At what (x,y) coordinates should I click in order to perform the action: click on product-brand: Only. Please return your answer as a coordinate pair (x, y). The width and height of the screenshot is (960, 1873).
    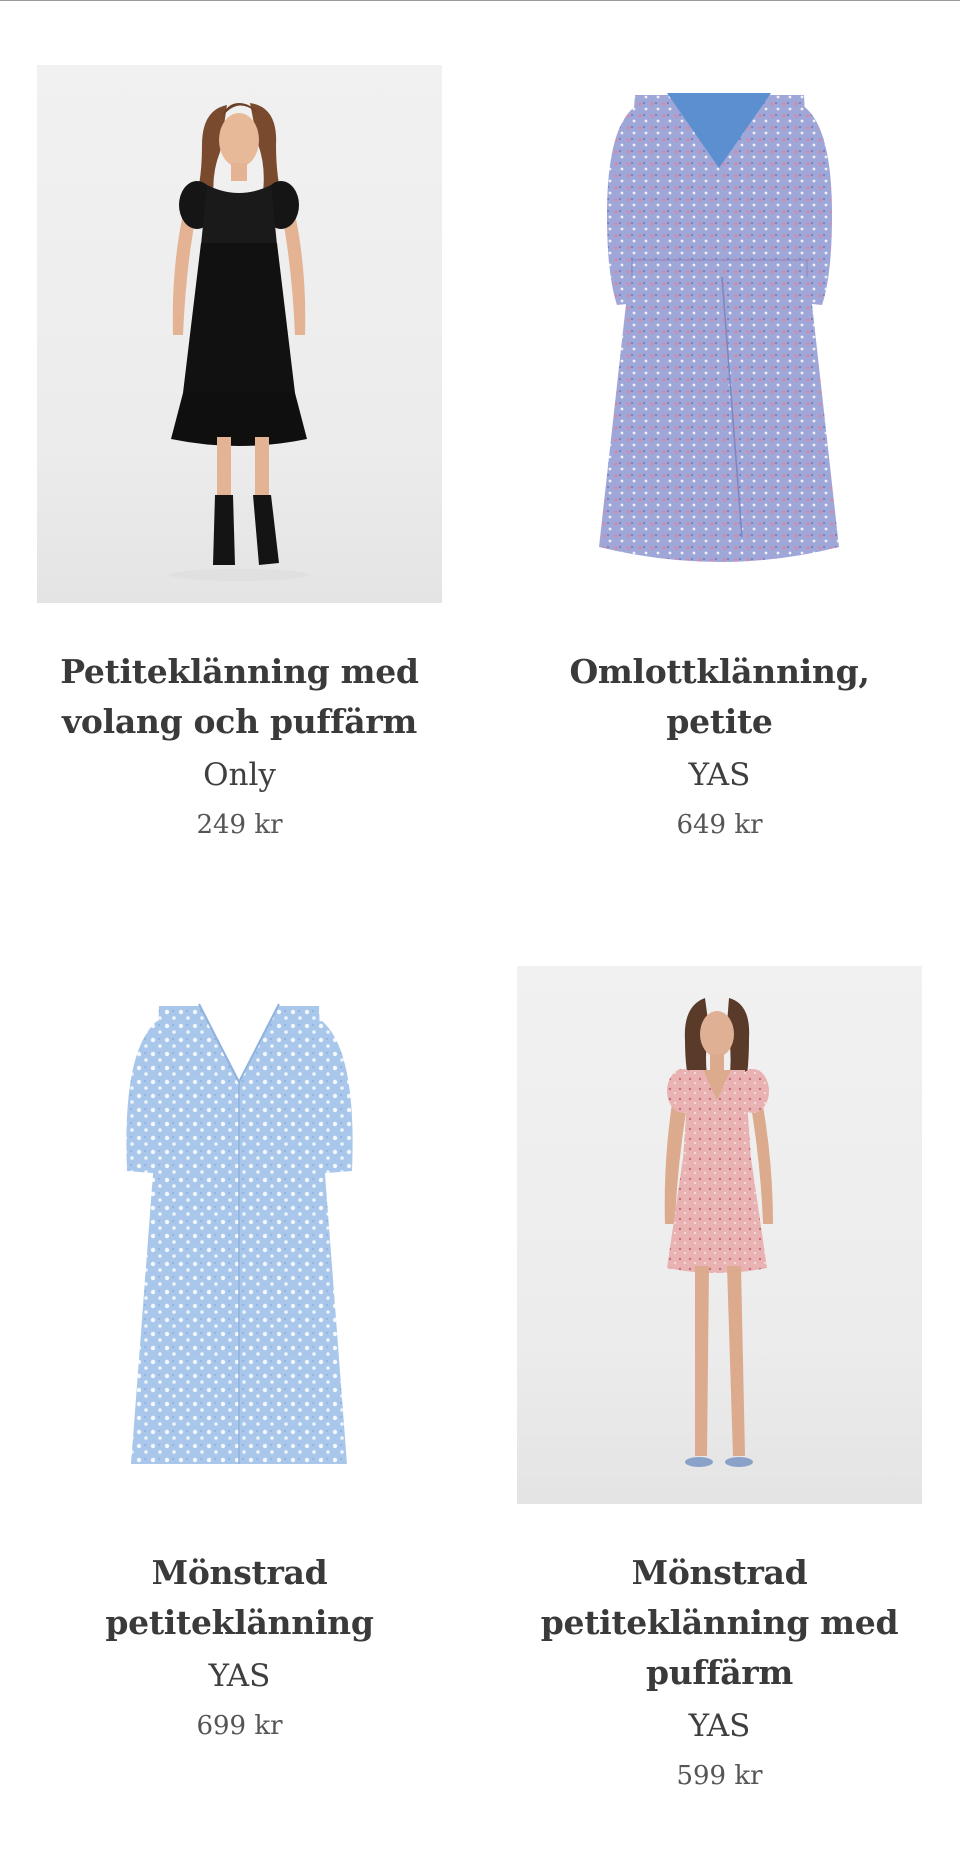
    Looking at the image, I should click on (239, 775).